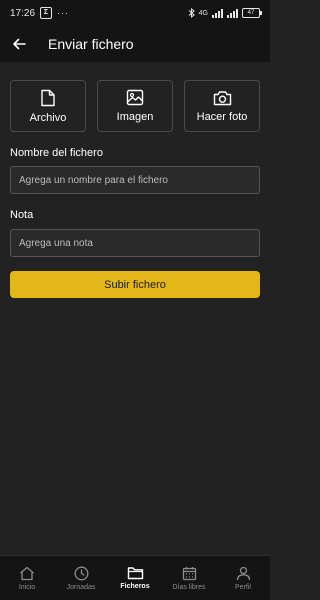 The height and width of the screenshot is (600, 320). What do you see at coordinates (135, 573) in the screenshot?
I see `folder-icon` at bounding box center [135, 573].